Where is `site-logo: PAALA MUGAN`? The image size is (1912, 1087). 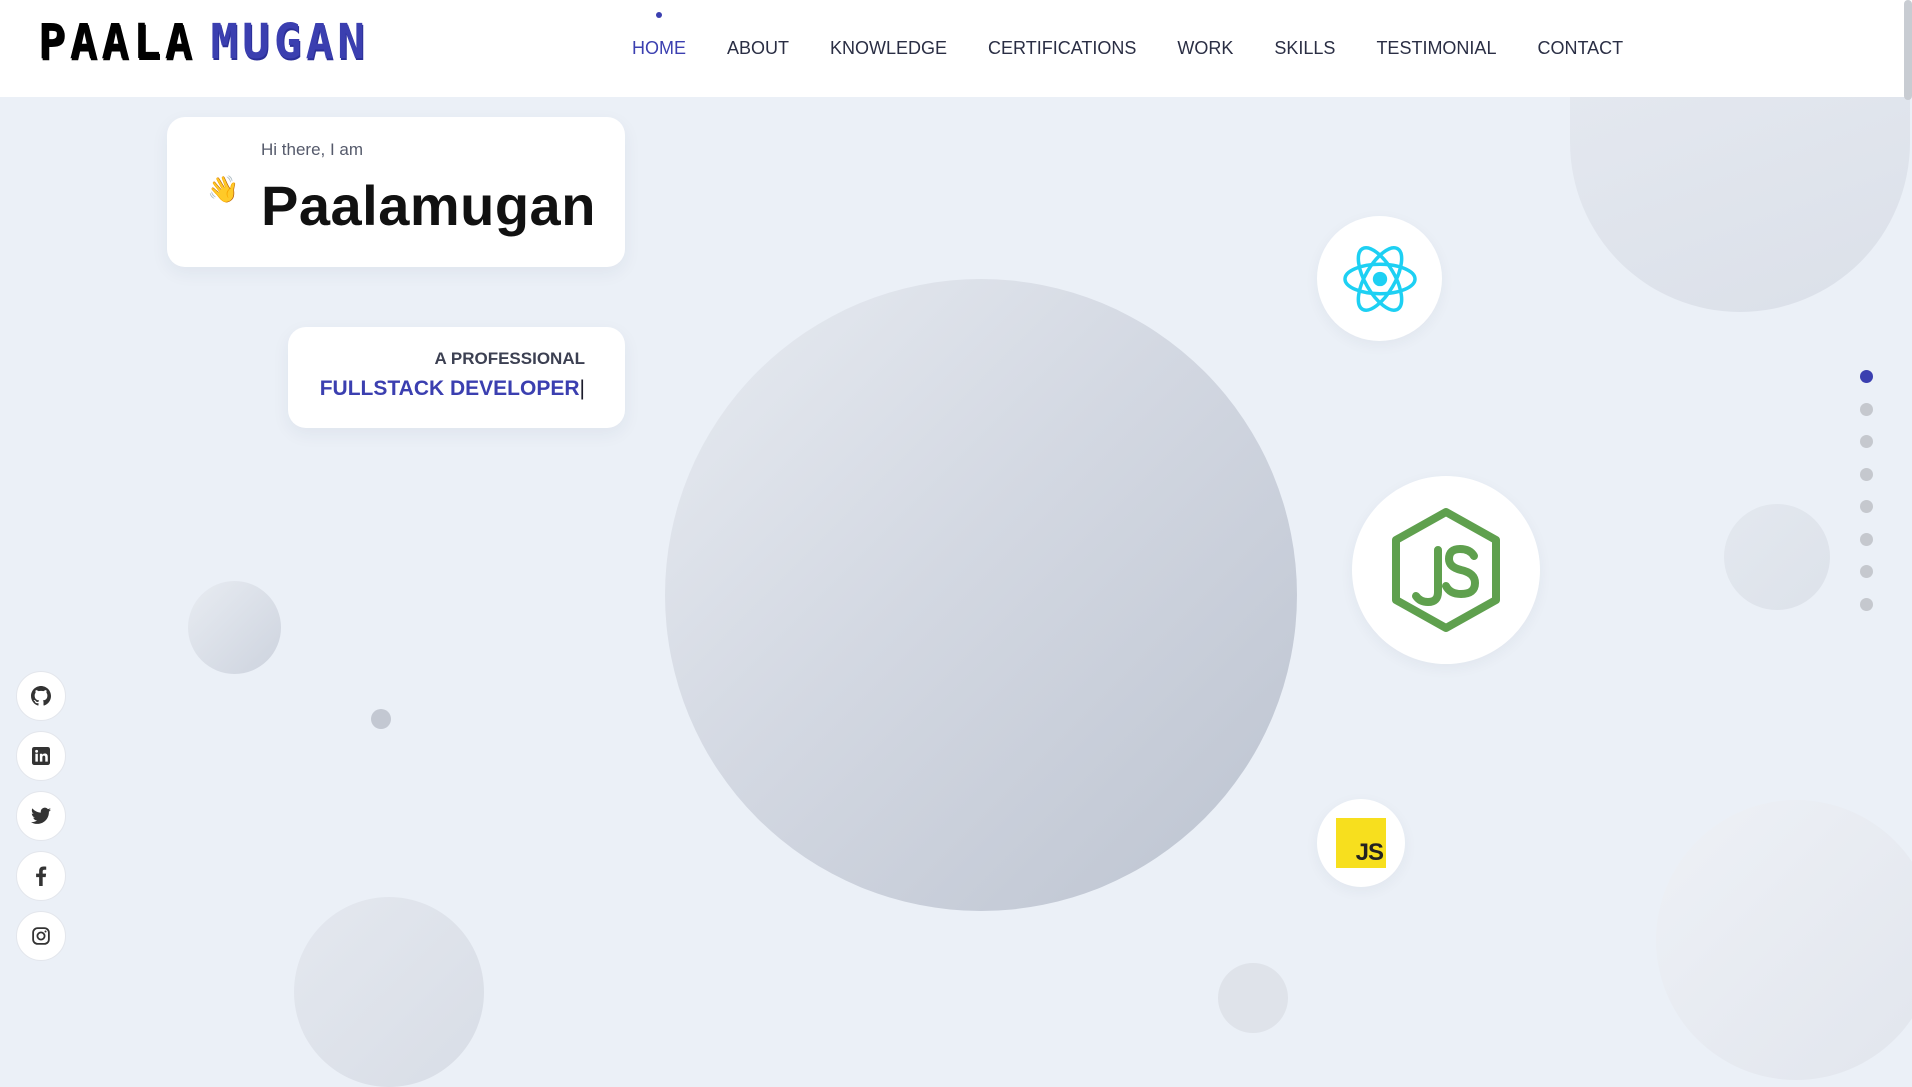 site-logo: PAALA MUGAN is located at coordinates (203, 41).